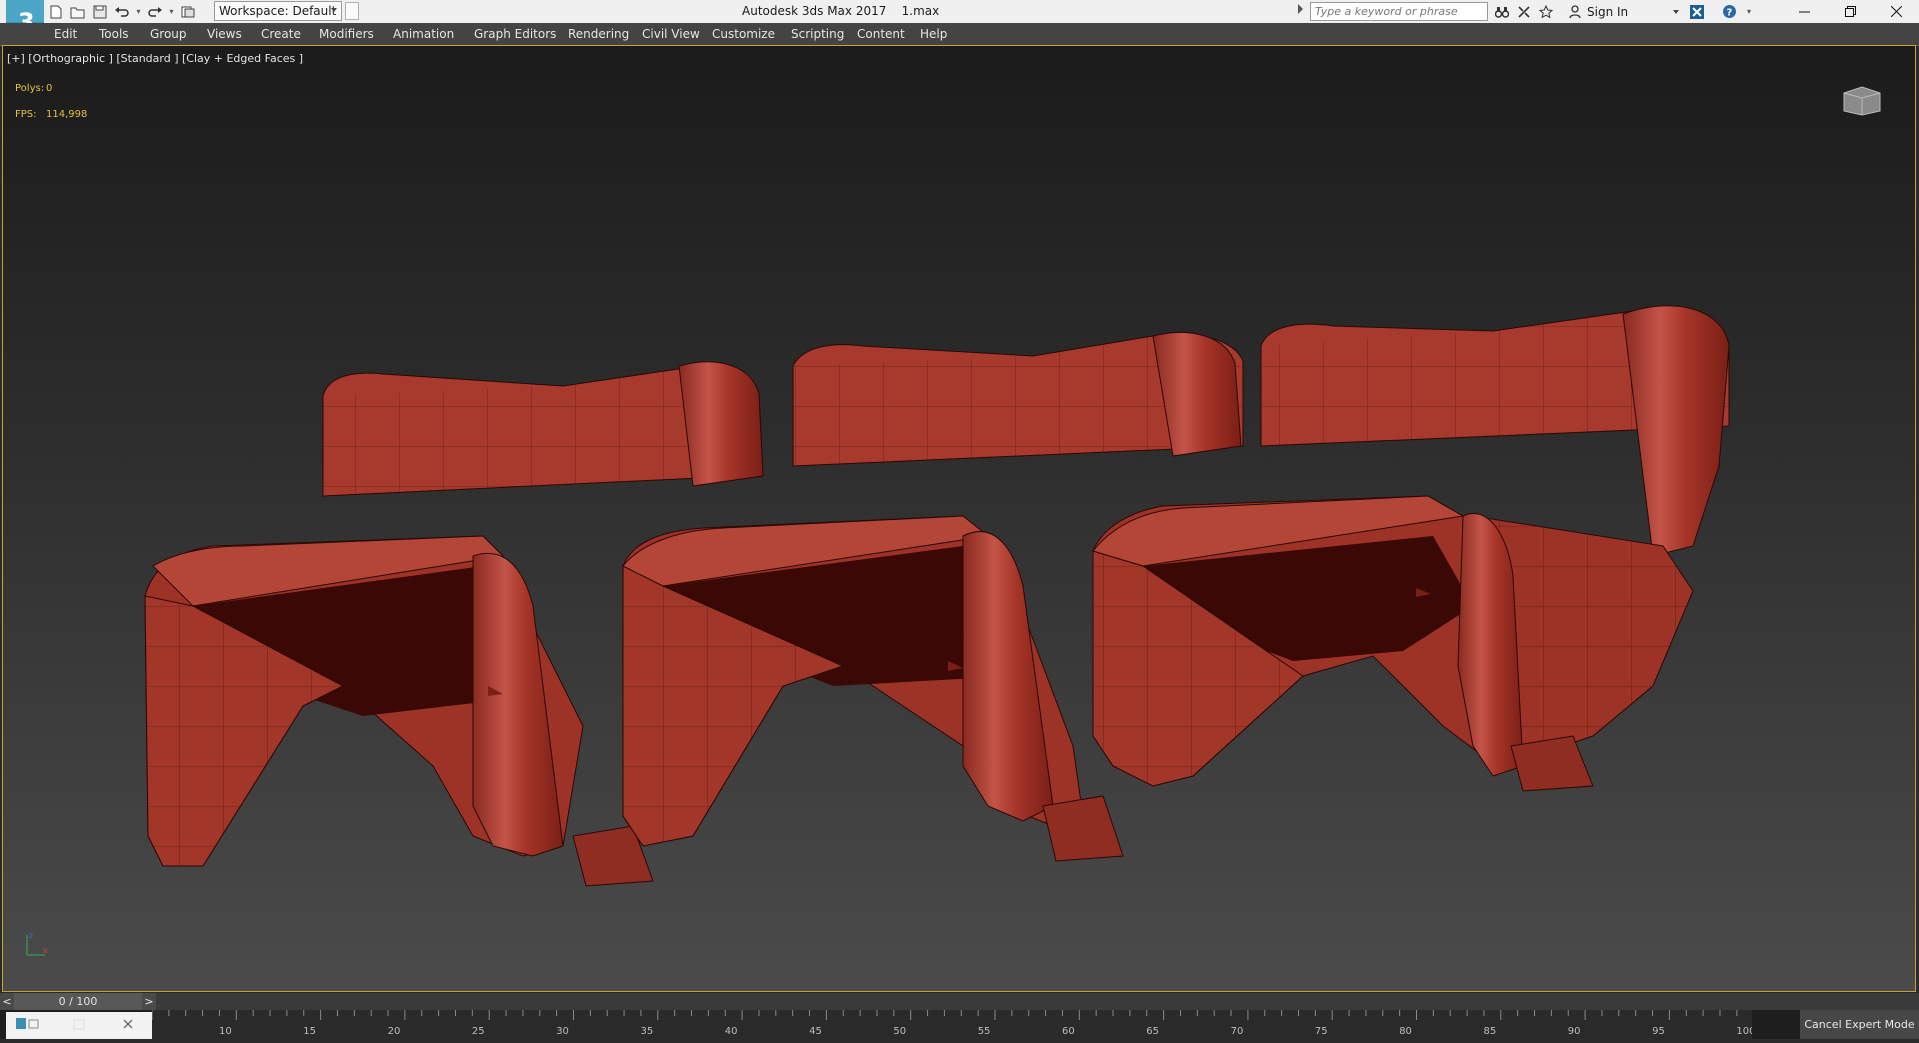 Image resolution: width=1919 pixels, height=1043 pixels. Describe the element at coordinates (814, 11) in the screenshot. I see `app-title: Autodesk 3ds Max 2017` at that location.